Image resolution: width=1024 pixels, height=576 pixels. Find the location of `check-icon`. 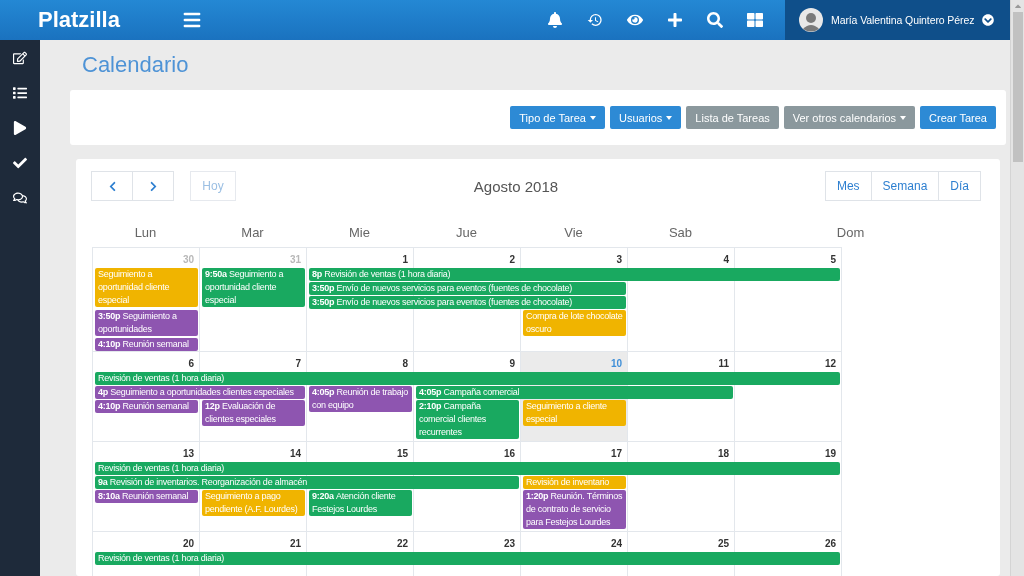

check-icon is located at coordinates (20, 162).